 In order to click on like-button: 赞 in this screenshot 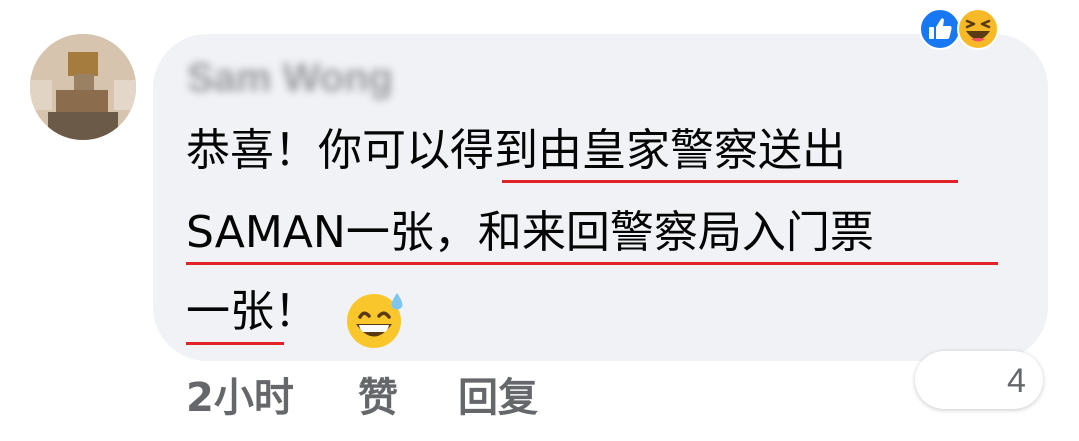, I will do `click(378, 398)`.